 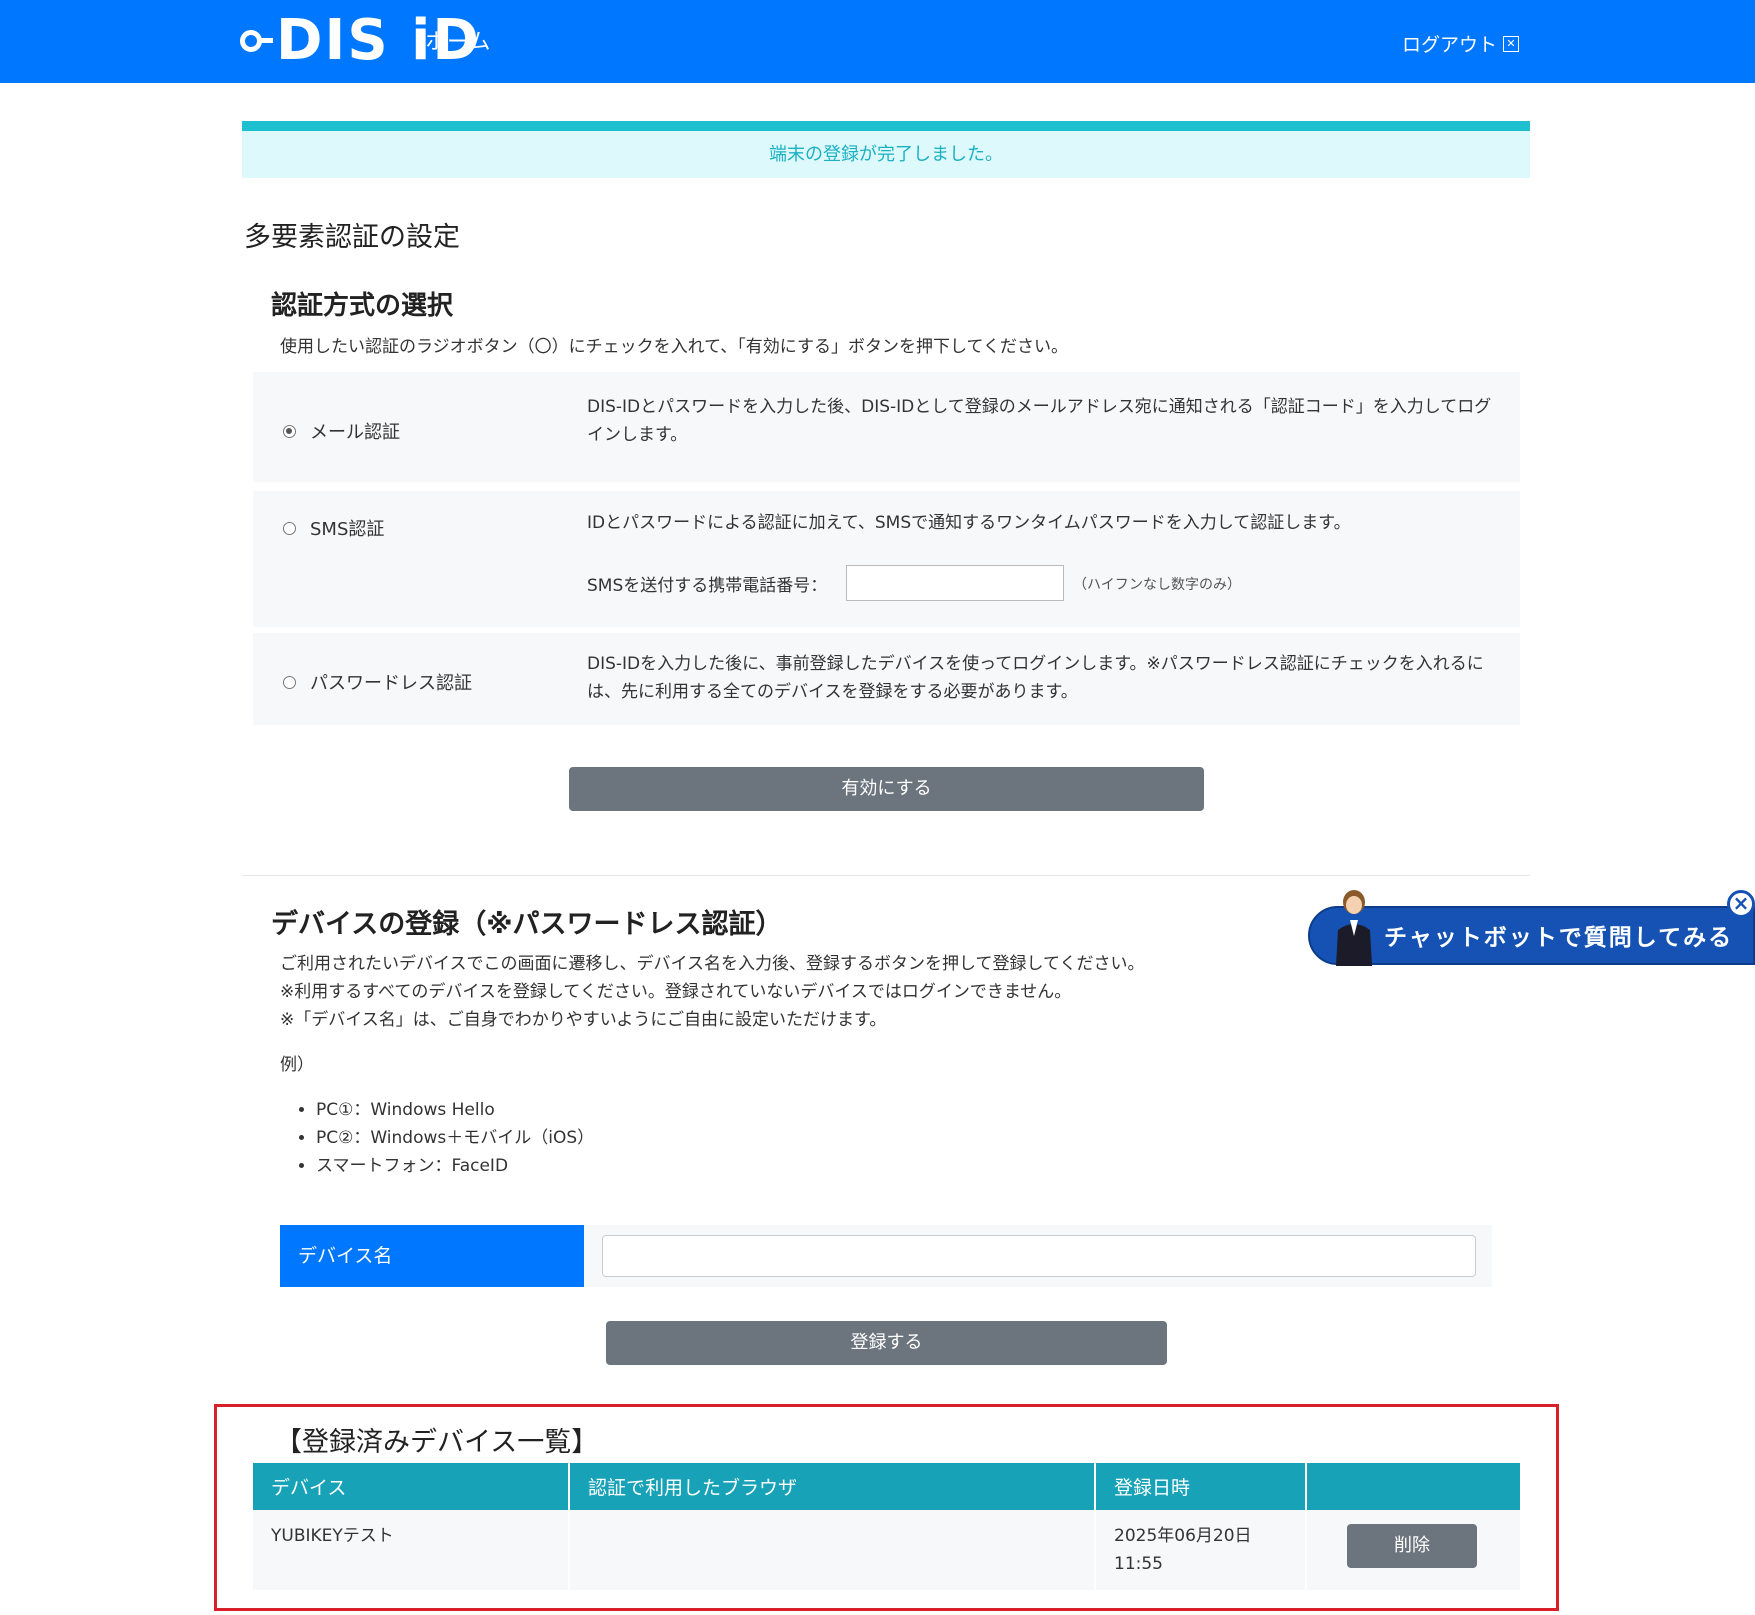 I want to click on example-label: 例）, so click(x=297, y=1065).